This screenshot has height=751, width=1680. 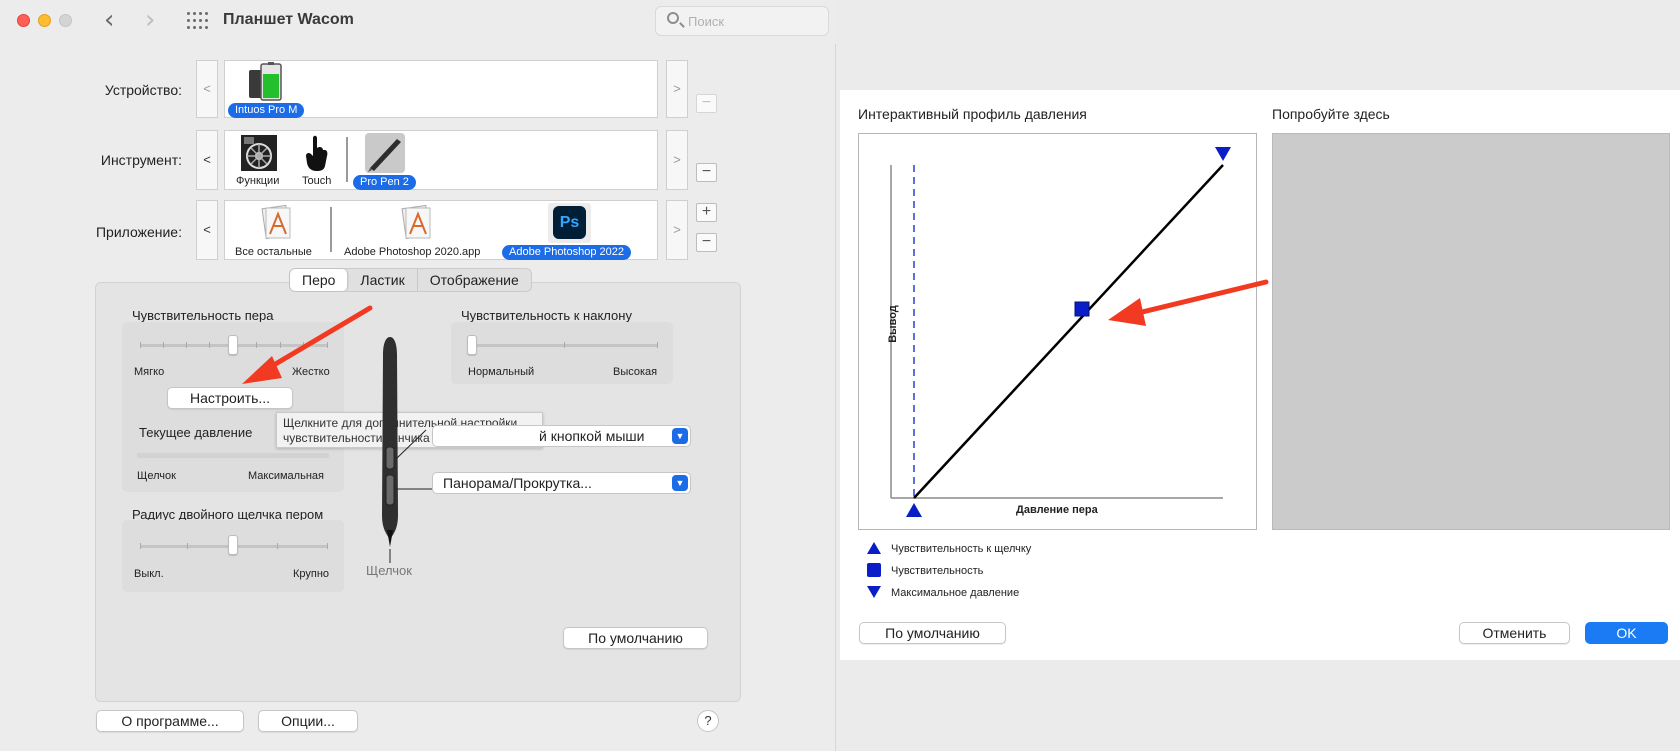 I want to click on search-icon, so click(x=673, y=18).